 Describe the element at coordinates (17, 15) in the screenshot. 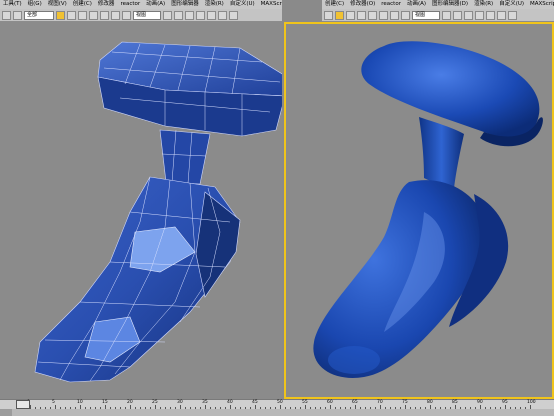

I see `redo-icon` at that location.